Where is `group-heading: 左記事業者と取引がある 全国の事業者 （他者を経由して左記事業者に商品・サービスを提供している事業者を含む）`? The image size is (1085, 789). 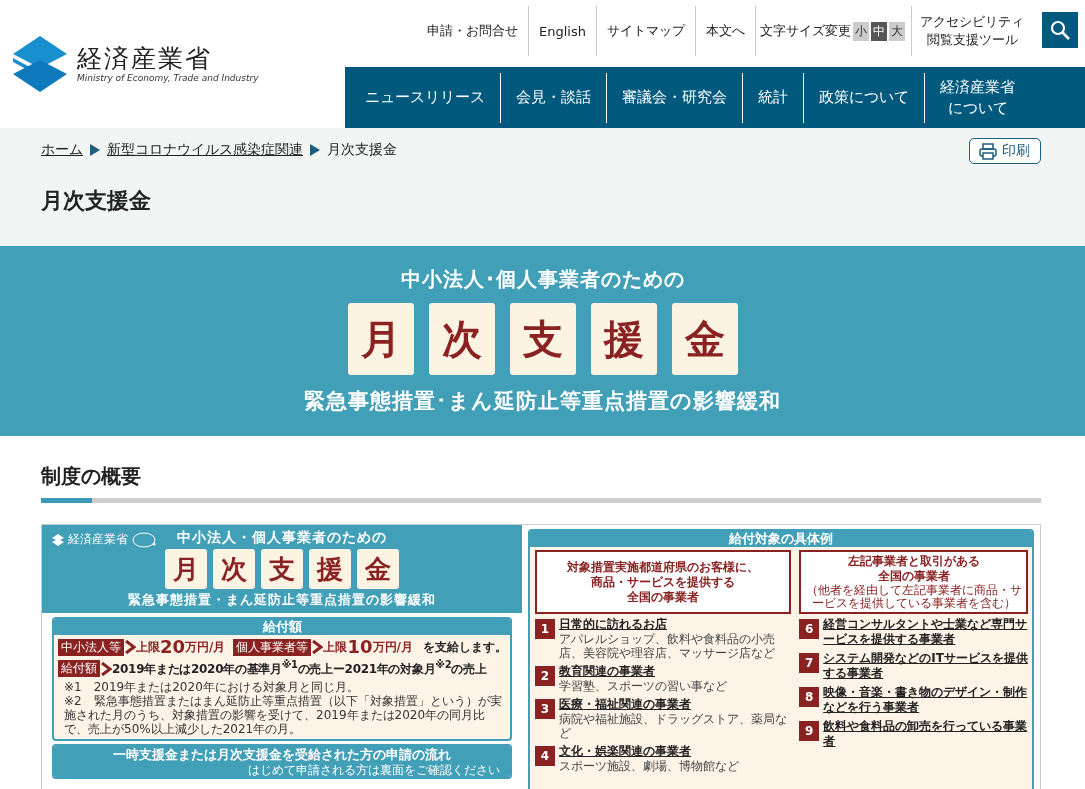
group-heading: 左記事業者と取引がある 全国の事業者 （他者を経由して左記事業者に商品・サービスを提供している事業者を含む） is located at coordinates (913, 582).